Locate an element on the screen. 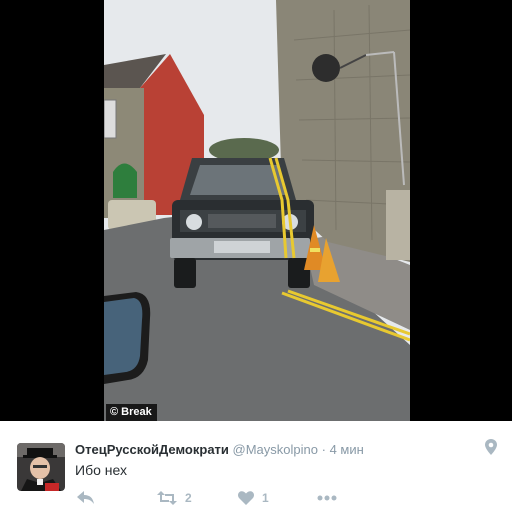 This screenshot has height=521, width=512. retweet-count: 2 is located at coordinates (188, 498).